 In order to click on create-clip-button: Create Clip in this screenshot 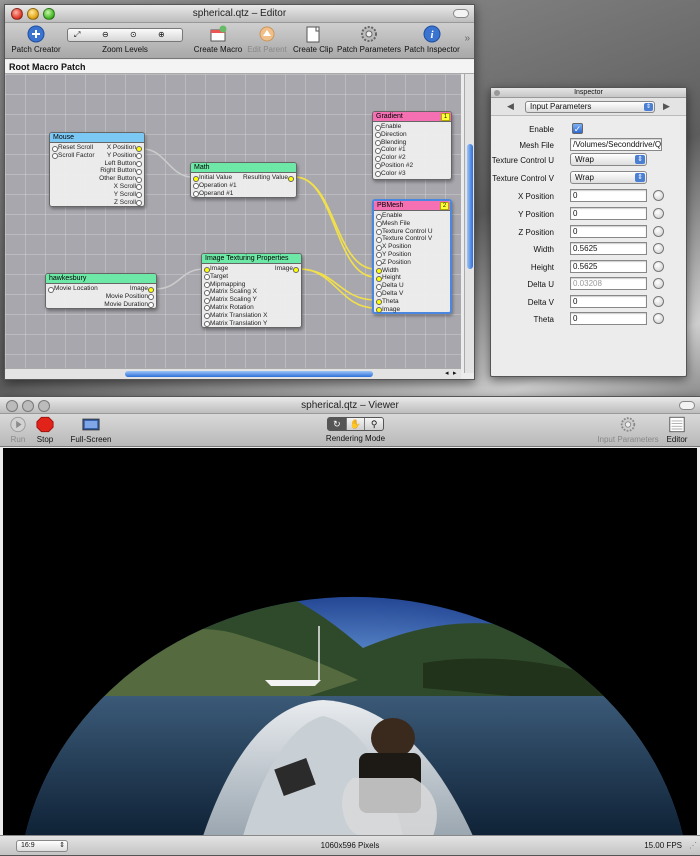, I will do `click(313, 39)`.